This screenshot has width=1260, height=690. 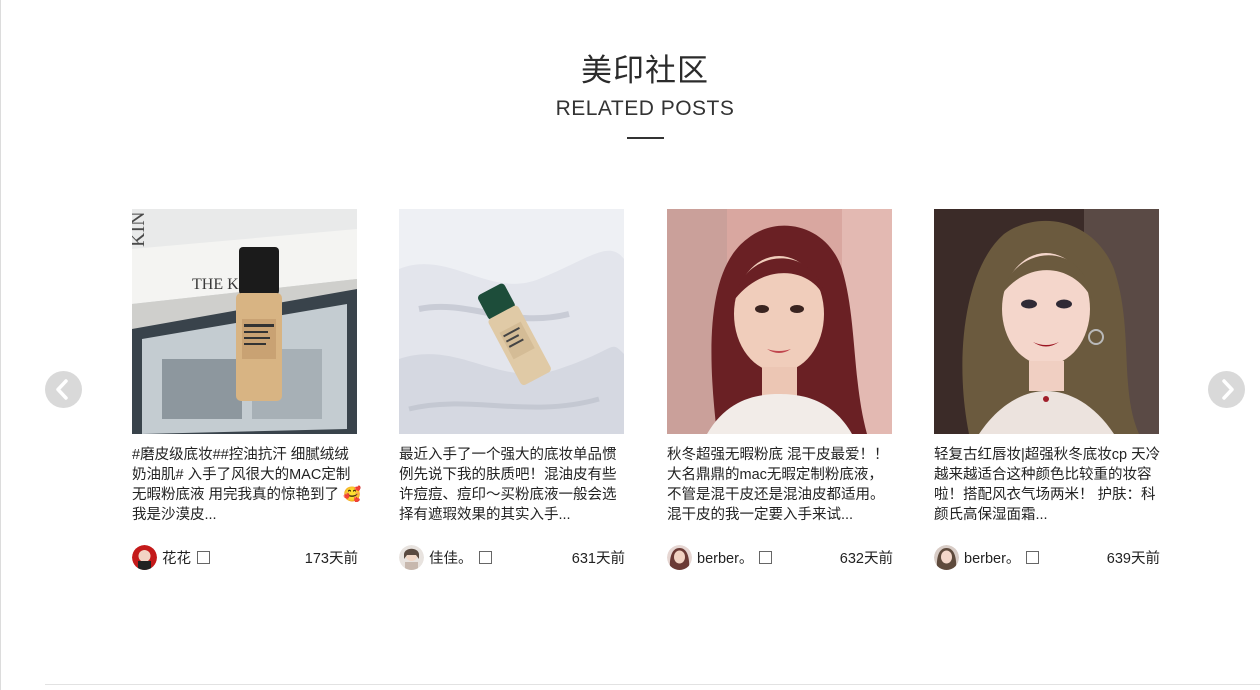 I want to click on carousel-prev-button, so click(x=63, y=389).